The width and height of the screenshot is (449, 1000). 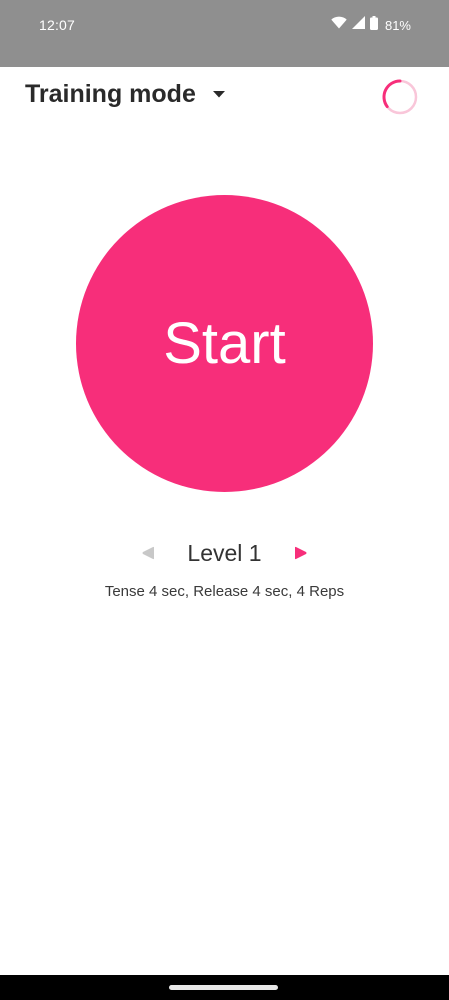 What do you see at coordinates (224, 33) in the screenshot?
I see `status-bar: 12:07 81%` at bounding box center [224, 33].